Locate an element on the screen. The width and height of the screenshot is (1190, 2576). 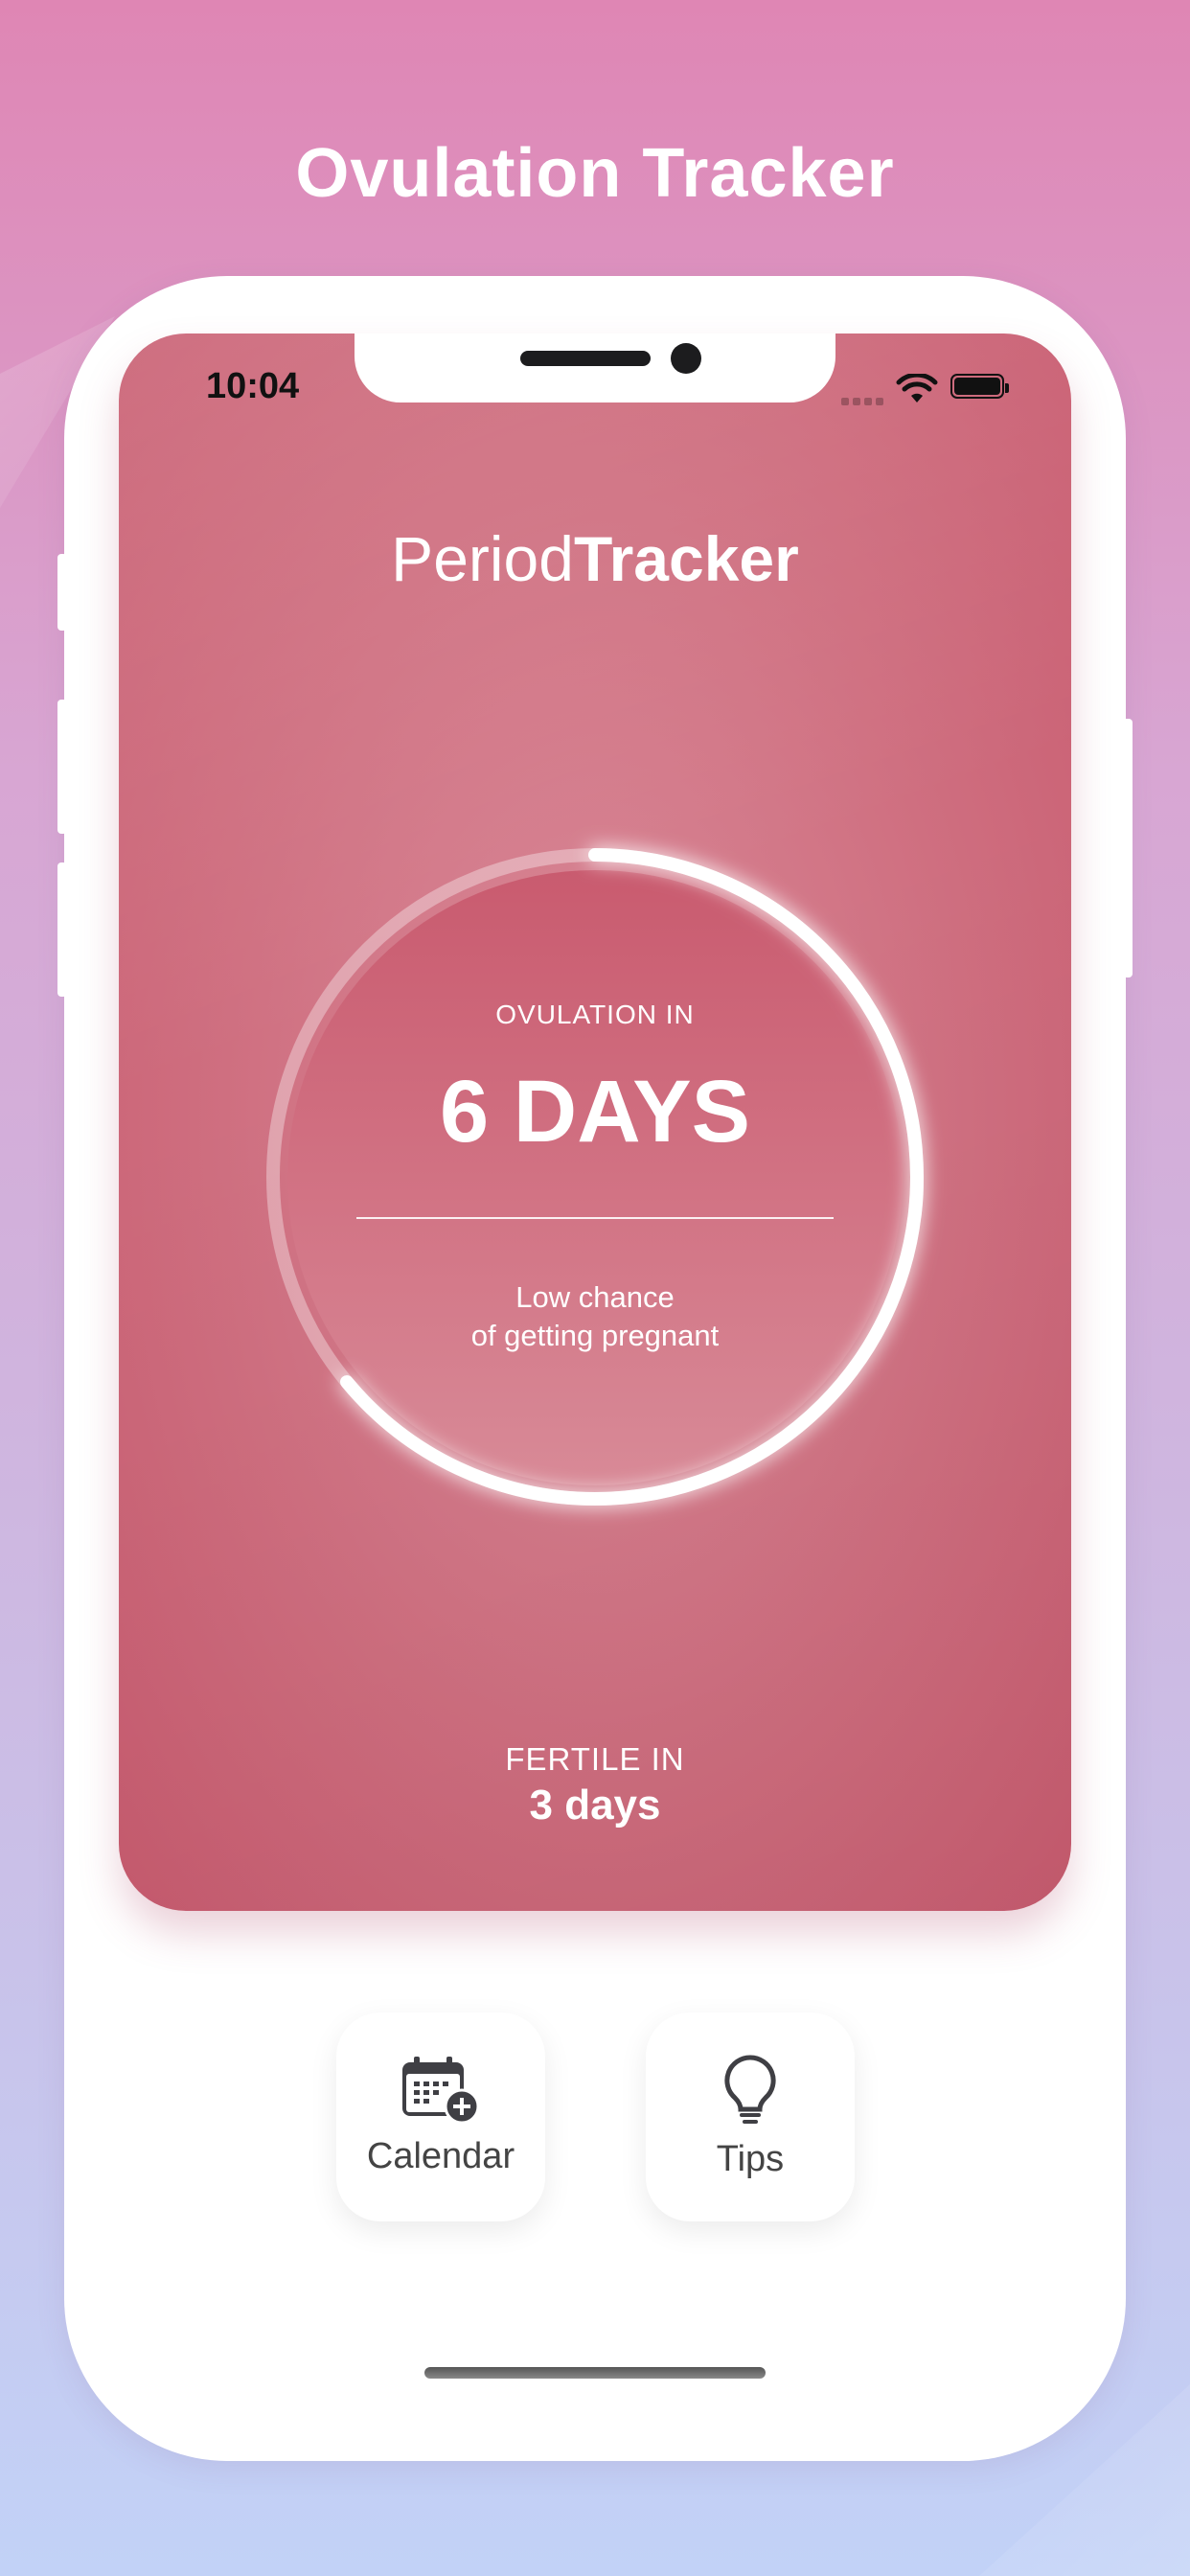
page-title: Ovulation Tracker is located at coordinates (595, 173).